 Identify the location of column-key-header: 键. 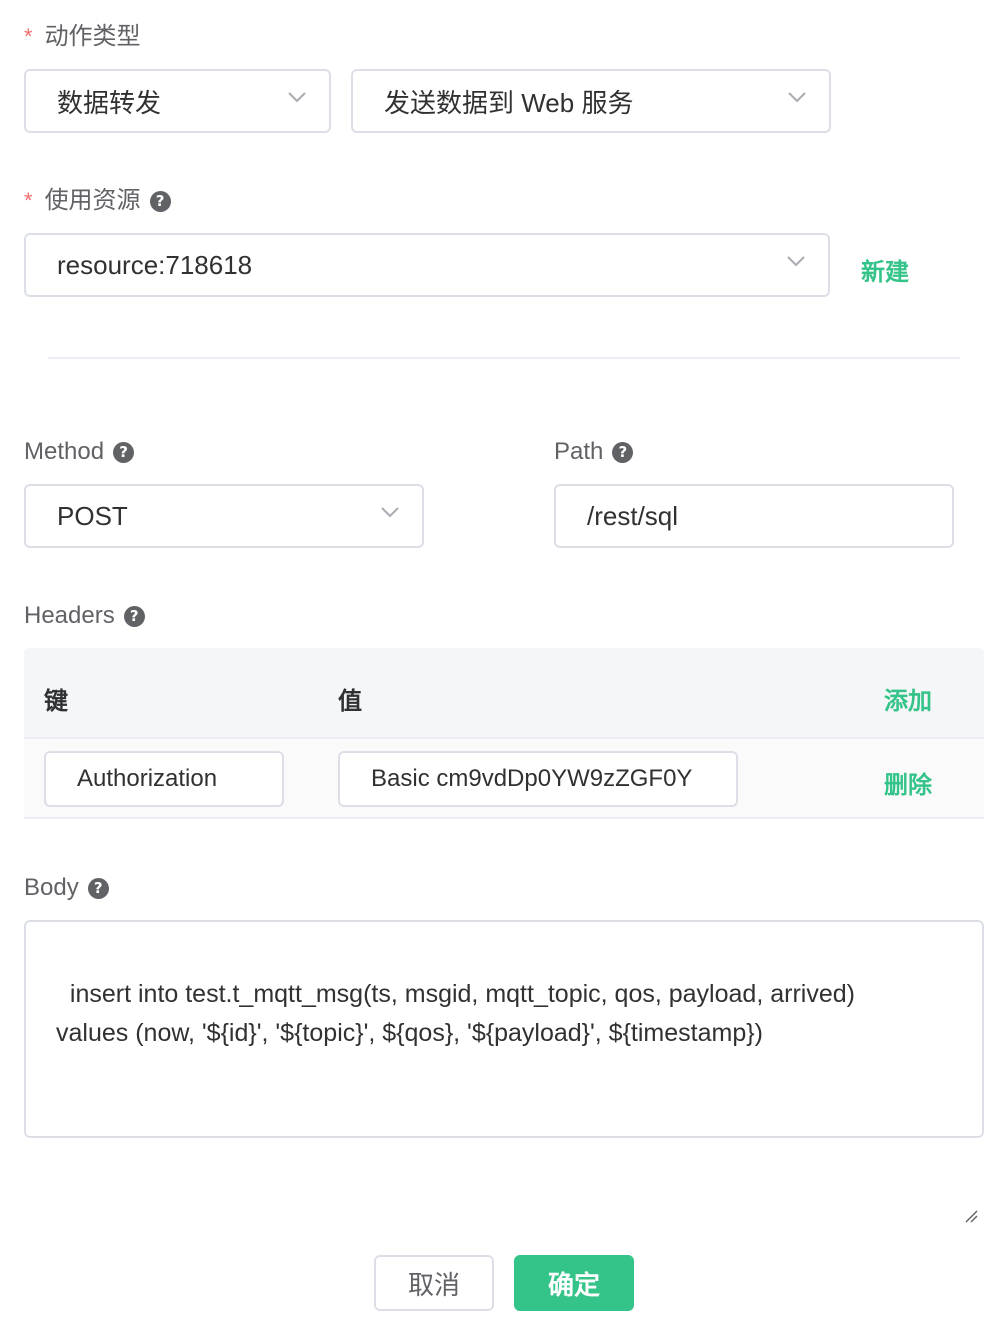
(56, 701).